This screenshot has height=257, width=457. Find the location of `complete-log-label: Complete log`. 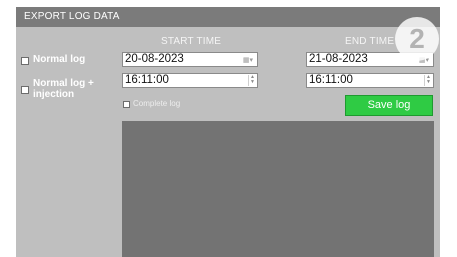

complete-log-label: Complete log is located at coordinates (156, 103).